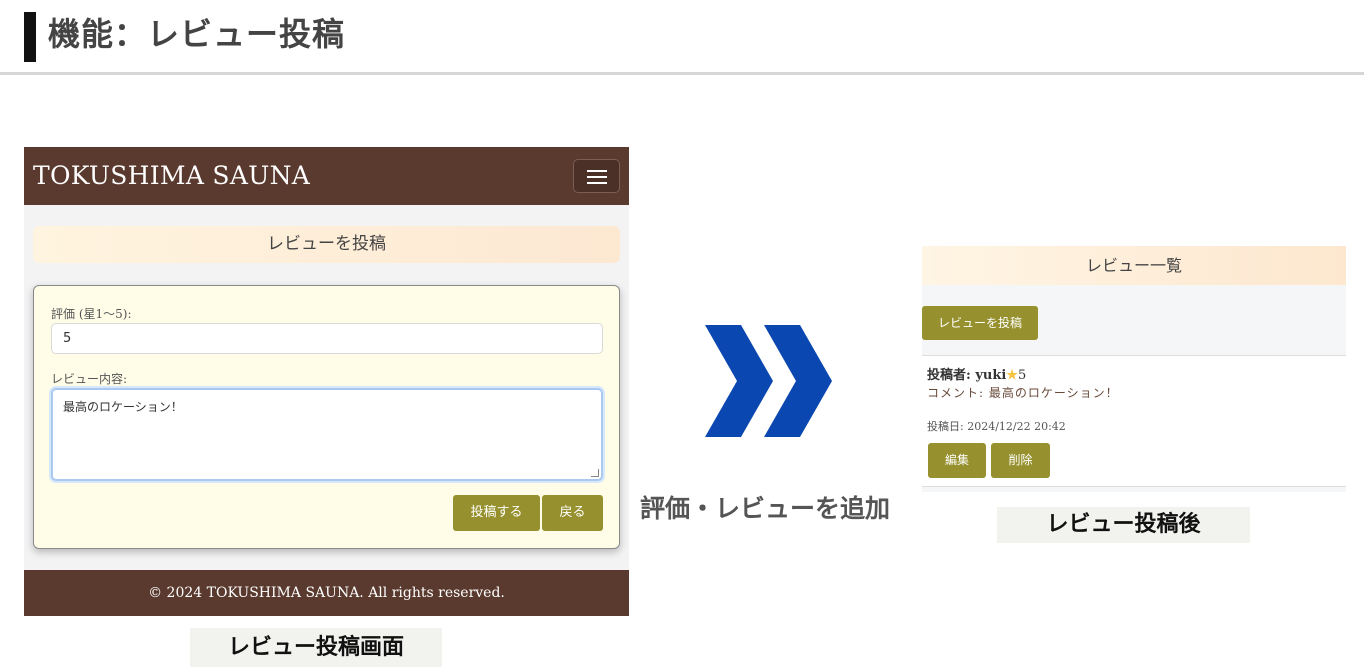 Image resolution: width=1364 pixels, height=671 pixels. I want to click on back-button: 戻る, so click(572, 513).